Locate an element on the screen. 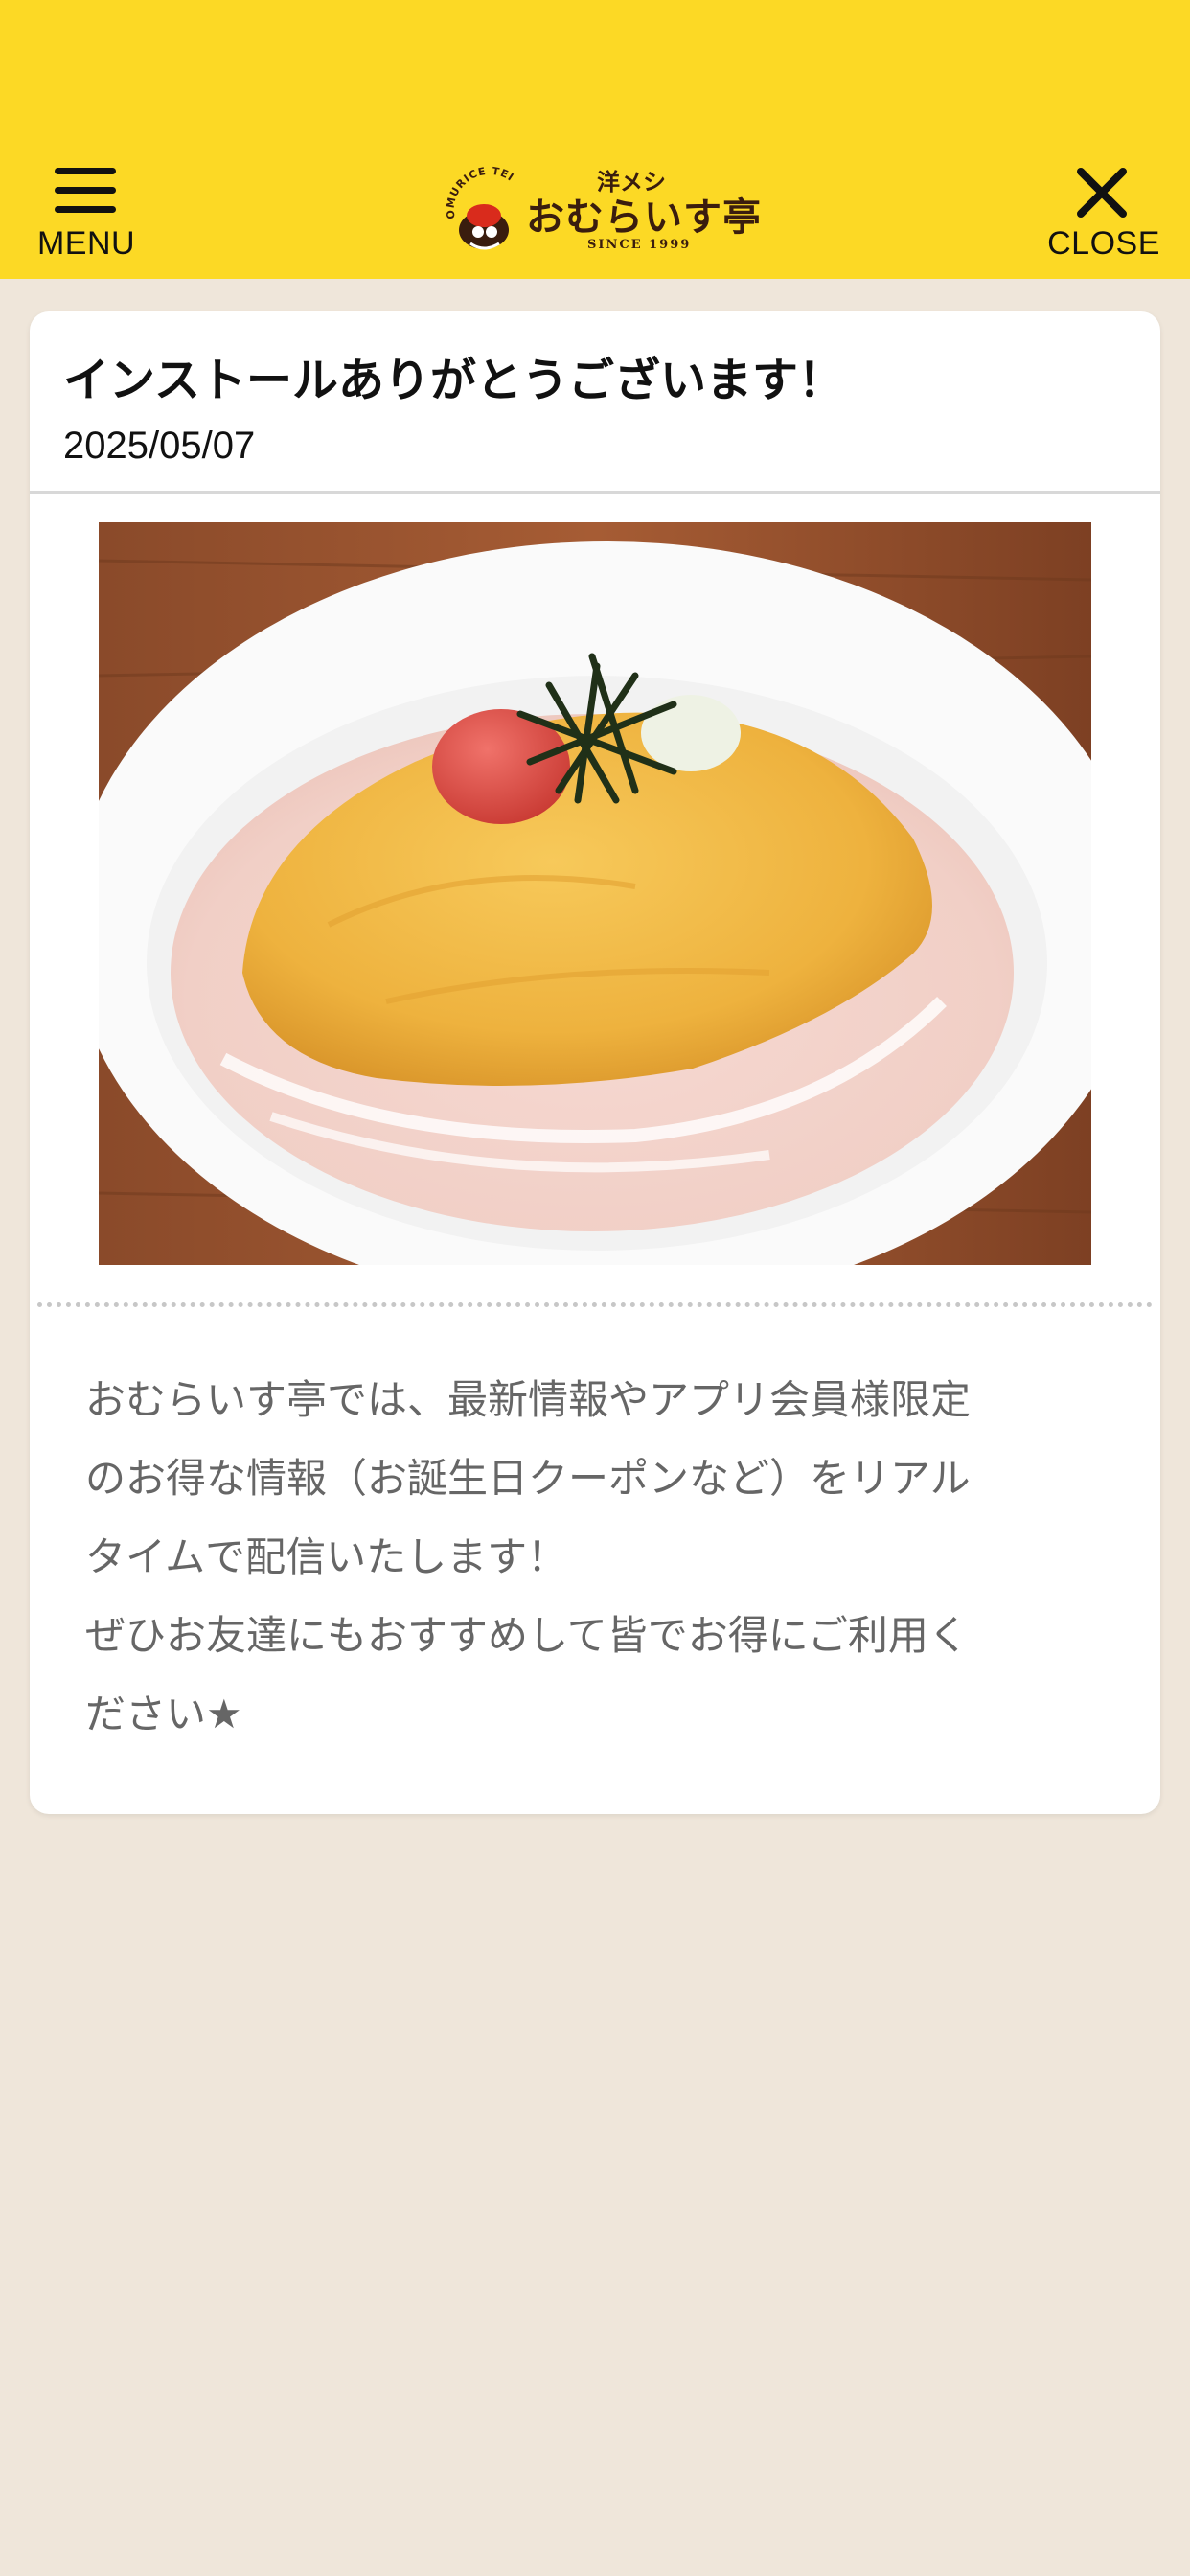 This screenshot has height=2576, width=1190. title-divider is located at coordinates (595, 492).